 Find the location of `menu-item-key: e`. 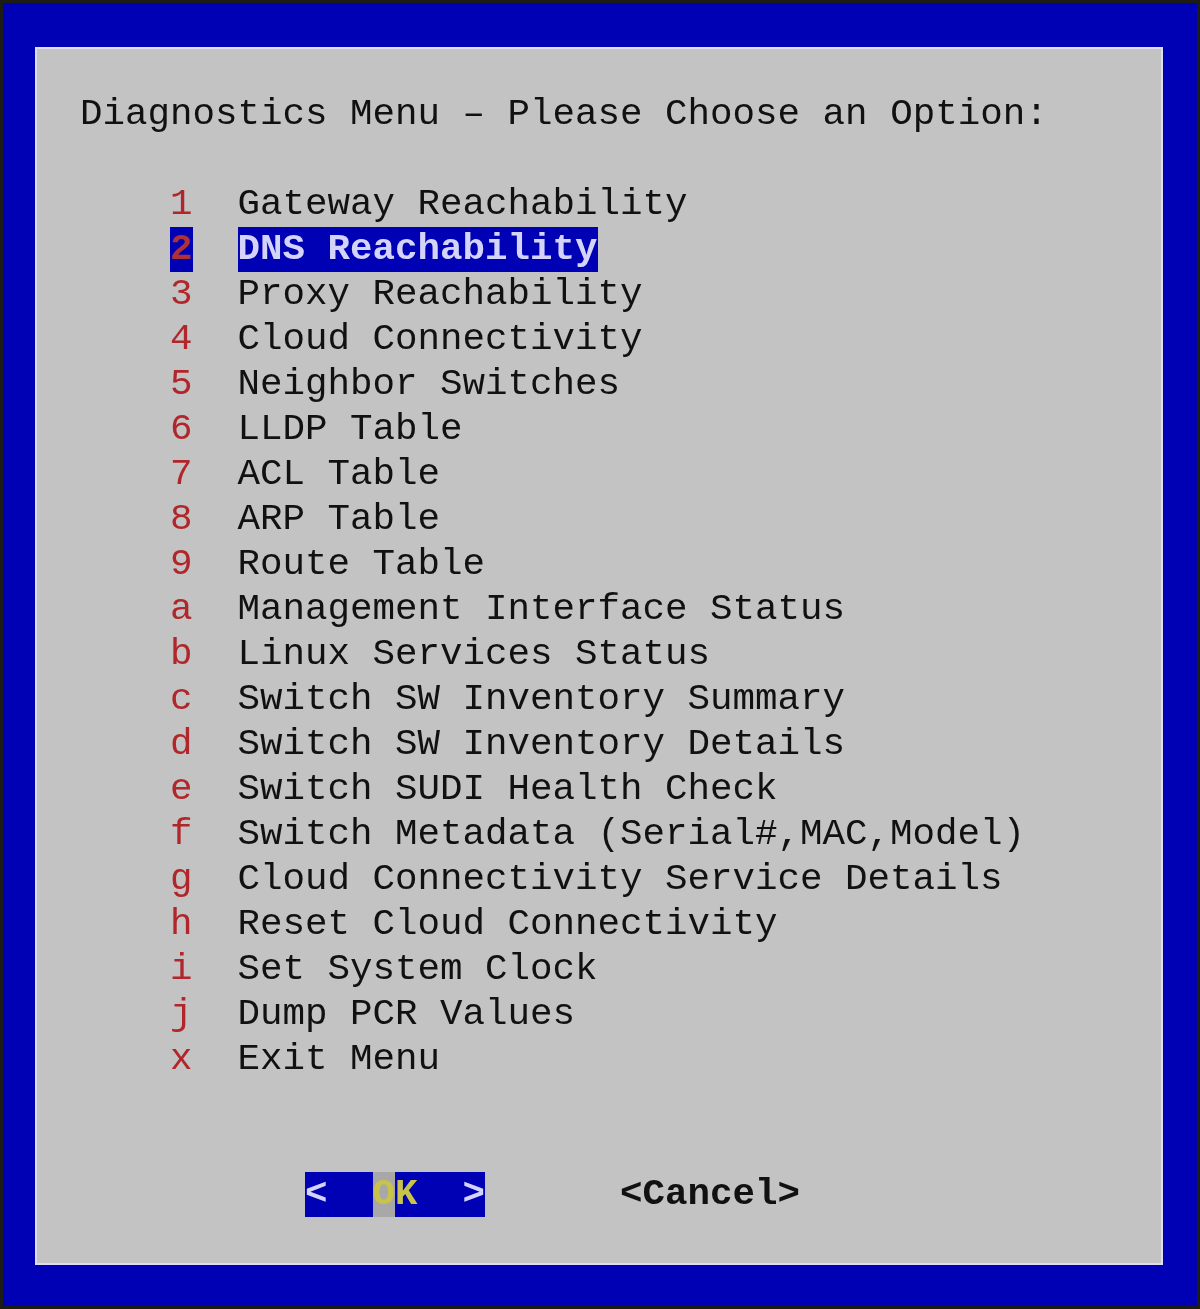

menu-item-key: e is located at coordinates (181, 789).